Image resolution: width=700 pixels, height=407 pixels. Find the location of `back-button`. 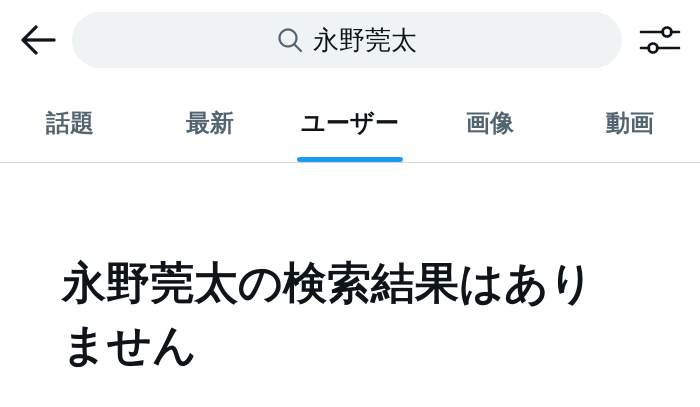

back-button is located at coordinates (38, 40).